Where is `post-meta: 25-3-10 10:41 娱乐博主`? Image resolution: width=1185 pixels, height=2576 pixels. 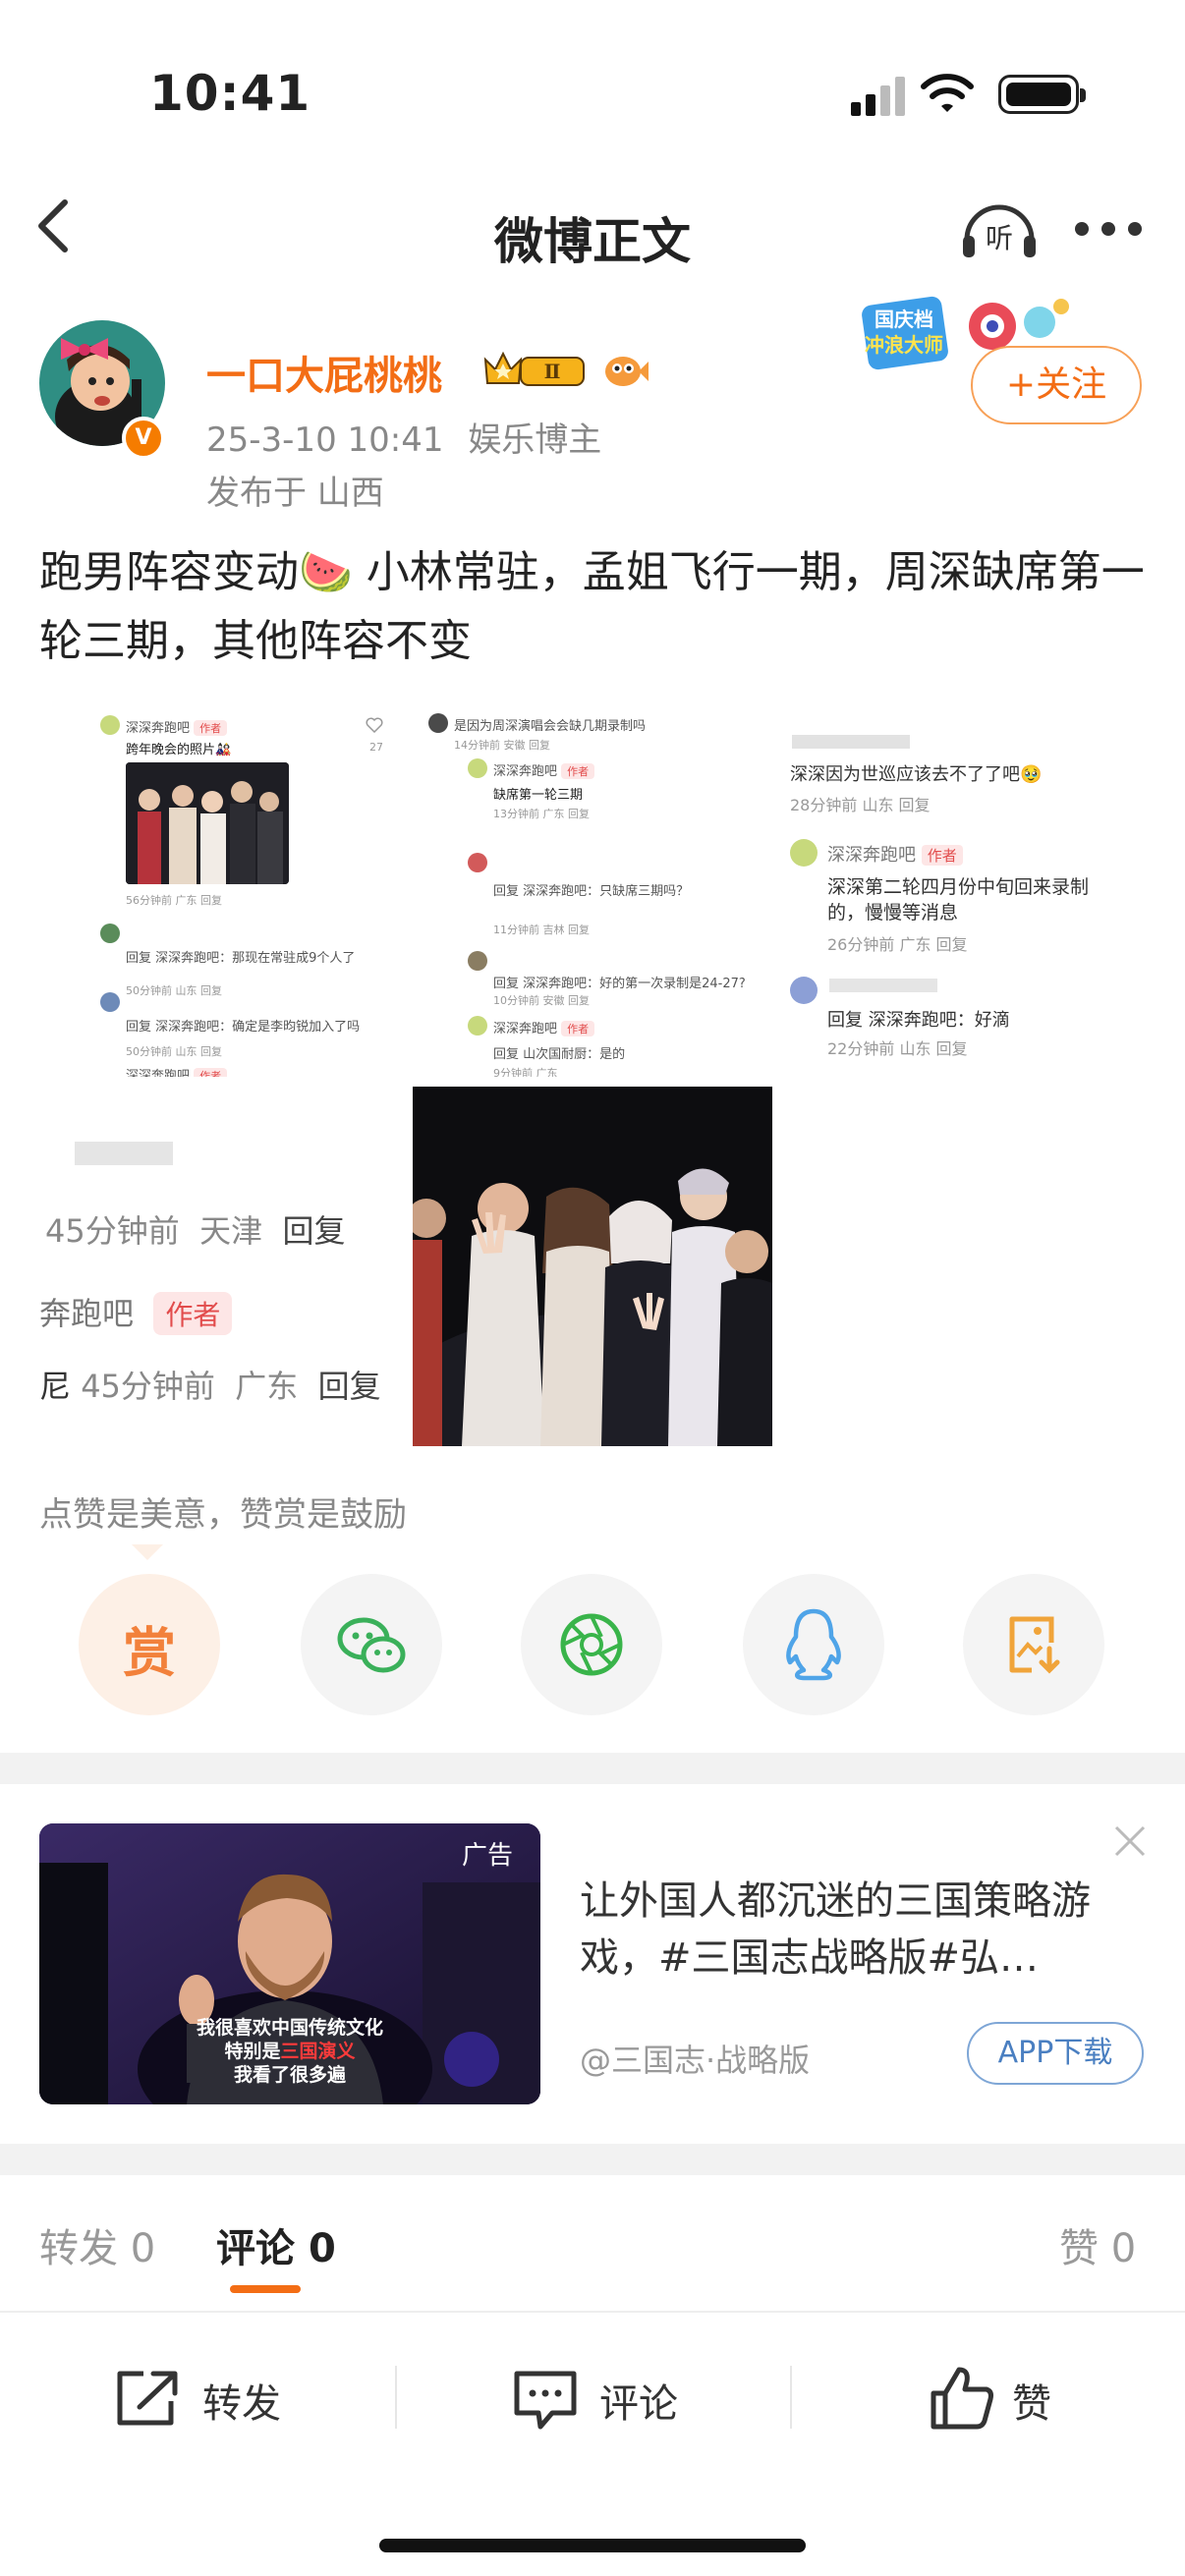
post-meta: 25-3-10 10:41 娱乐博主 is located at coordinates (404, 437).